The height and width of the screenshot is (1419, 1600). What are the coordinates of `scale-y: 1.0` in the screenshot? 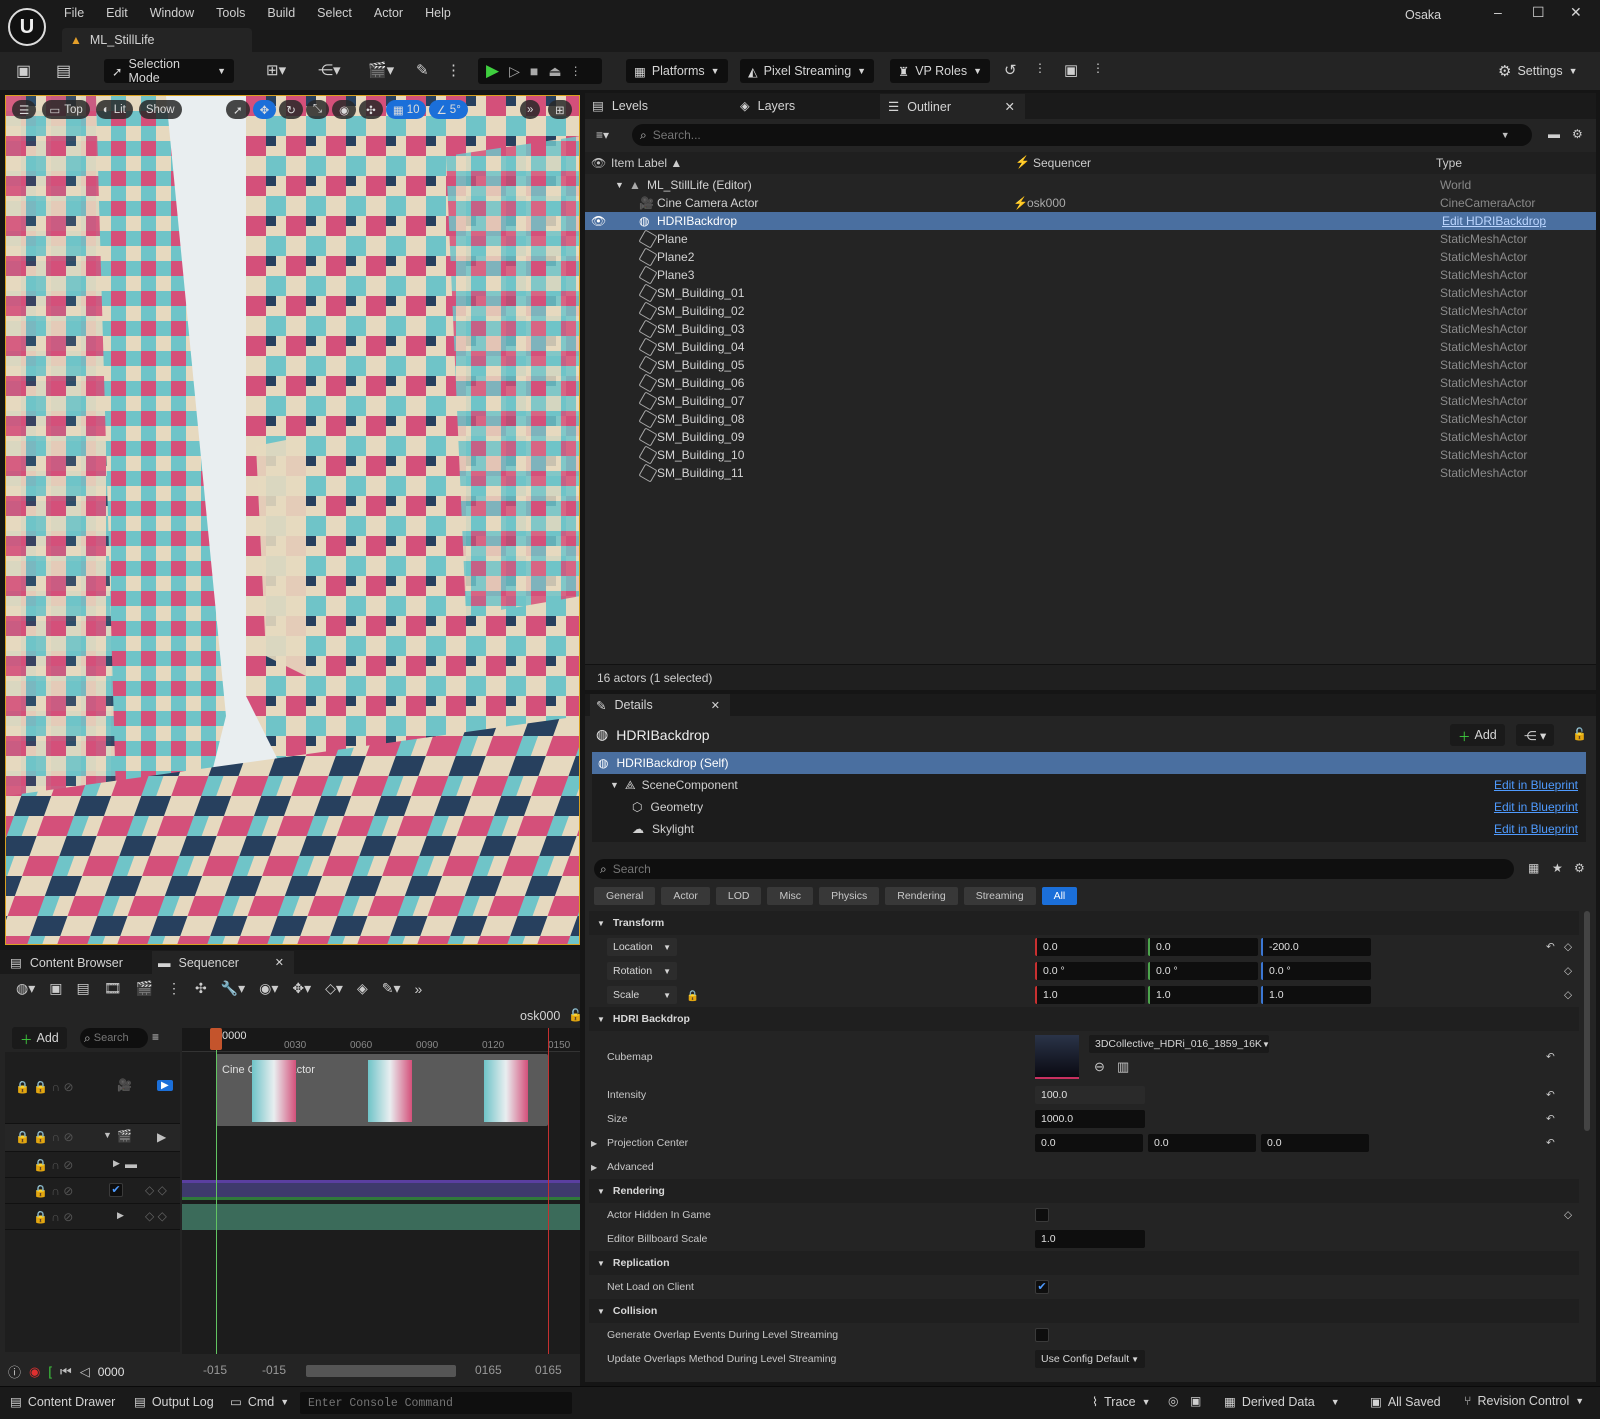 It's located at (1203, 995).